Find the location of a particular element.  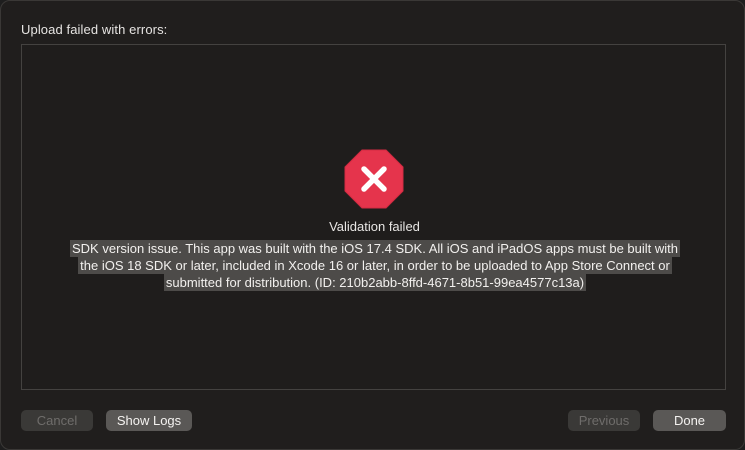

error-octagon-x-icon is located at coordinates (374, 179).